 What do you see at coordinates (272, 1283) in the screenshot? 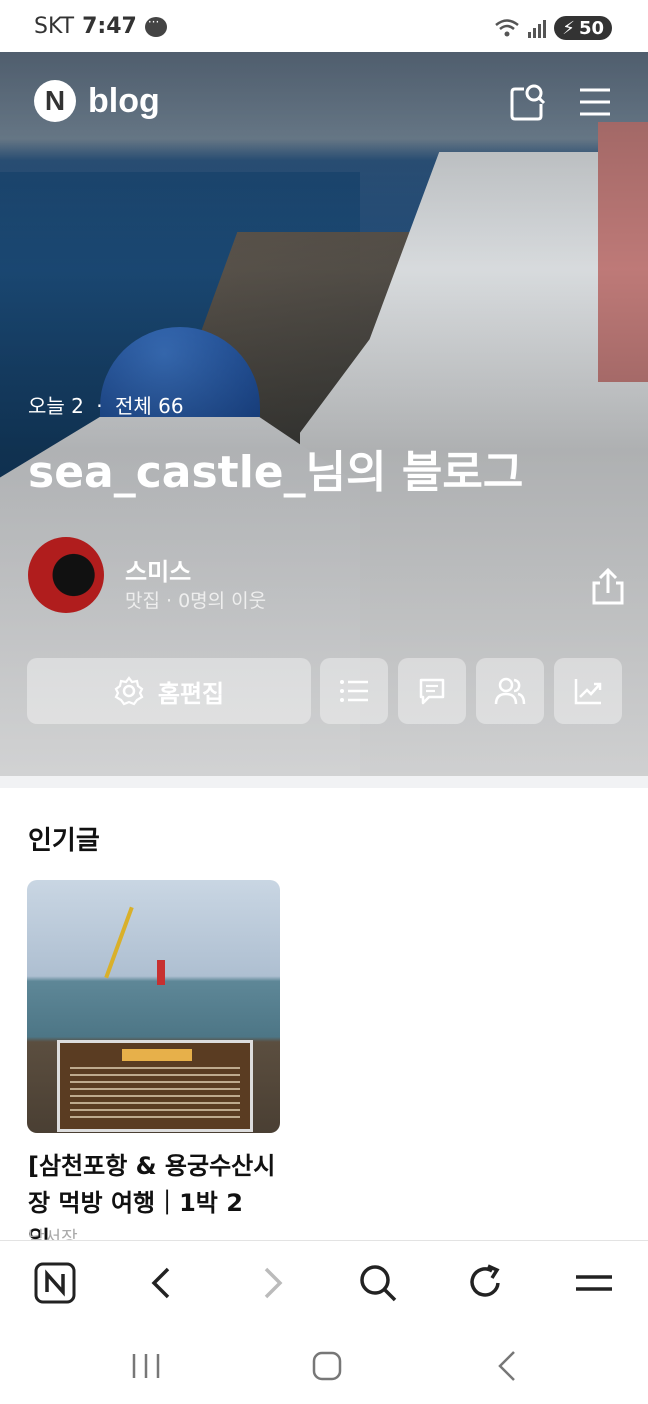
I see `forward-icon` at bounding box center [272, 1283].